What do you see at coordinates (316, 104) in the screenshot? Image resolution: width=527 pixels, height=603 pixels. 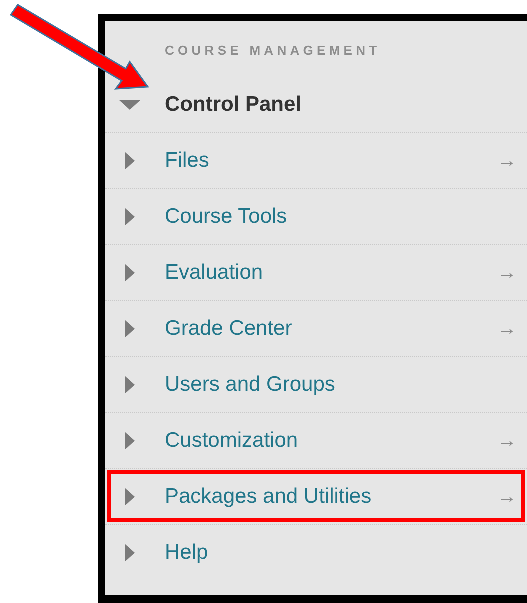 I see `menu-header: Control Panel` at bounding box center [316, 104].